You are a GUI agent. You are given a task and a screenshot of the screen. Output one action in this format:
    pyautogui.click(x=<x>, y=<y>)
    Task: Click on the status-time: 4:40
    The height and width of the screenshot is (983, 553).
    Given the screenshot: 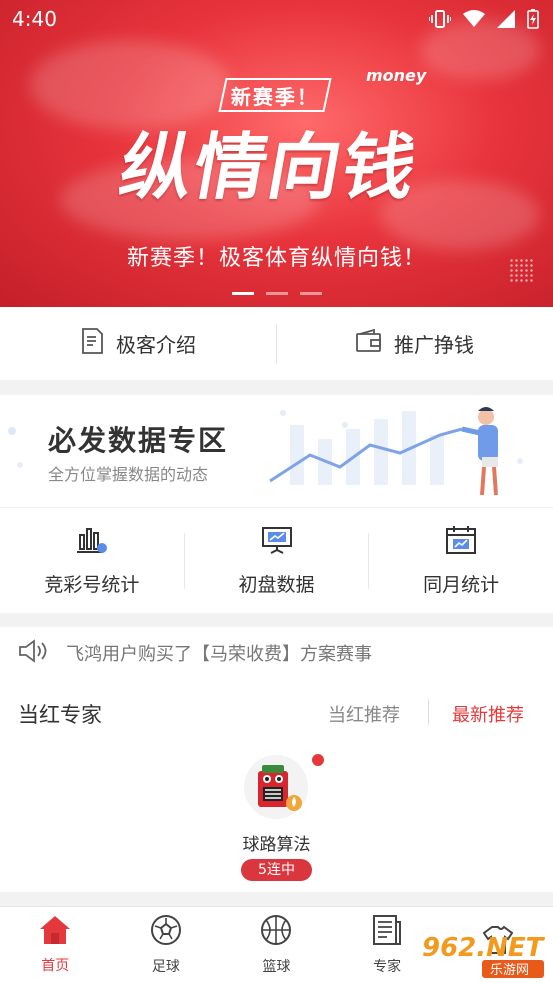 What is the action you would take?
    pyautogui.click(x=34, y=19)
    